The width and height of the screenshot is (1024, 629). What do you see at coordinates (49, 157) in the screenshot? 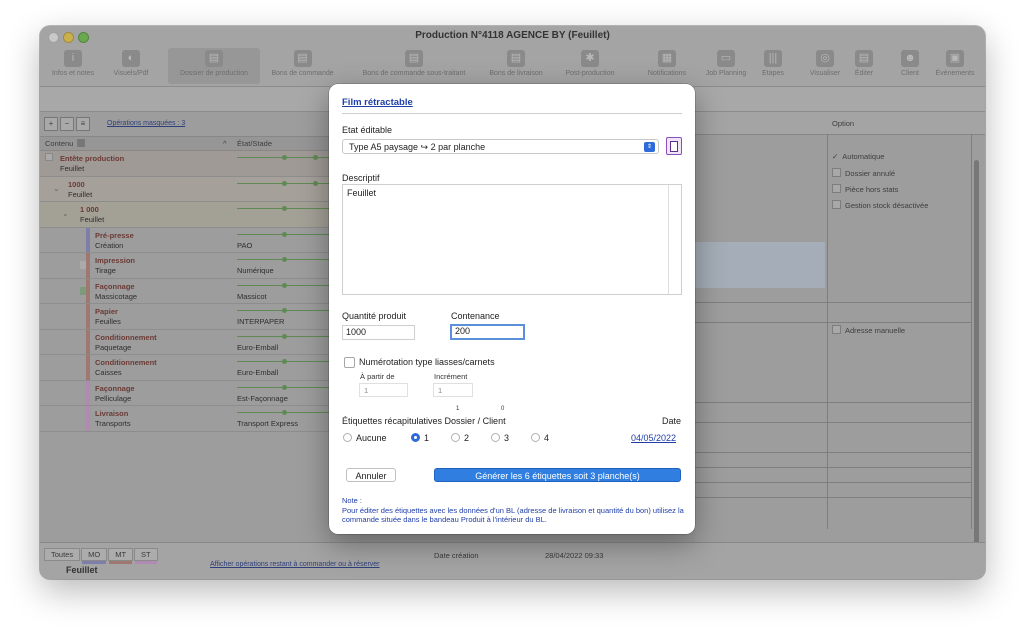
I see `row-checkbox` at bounding box center [49, 157].